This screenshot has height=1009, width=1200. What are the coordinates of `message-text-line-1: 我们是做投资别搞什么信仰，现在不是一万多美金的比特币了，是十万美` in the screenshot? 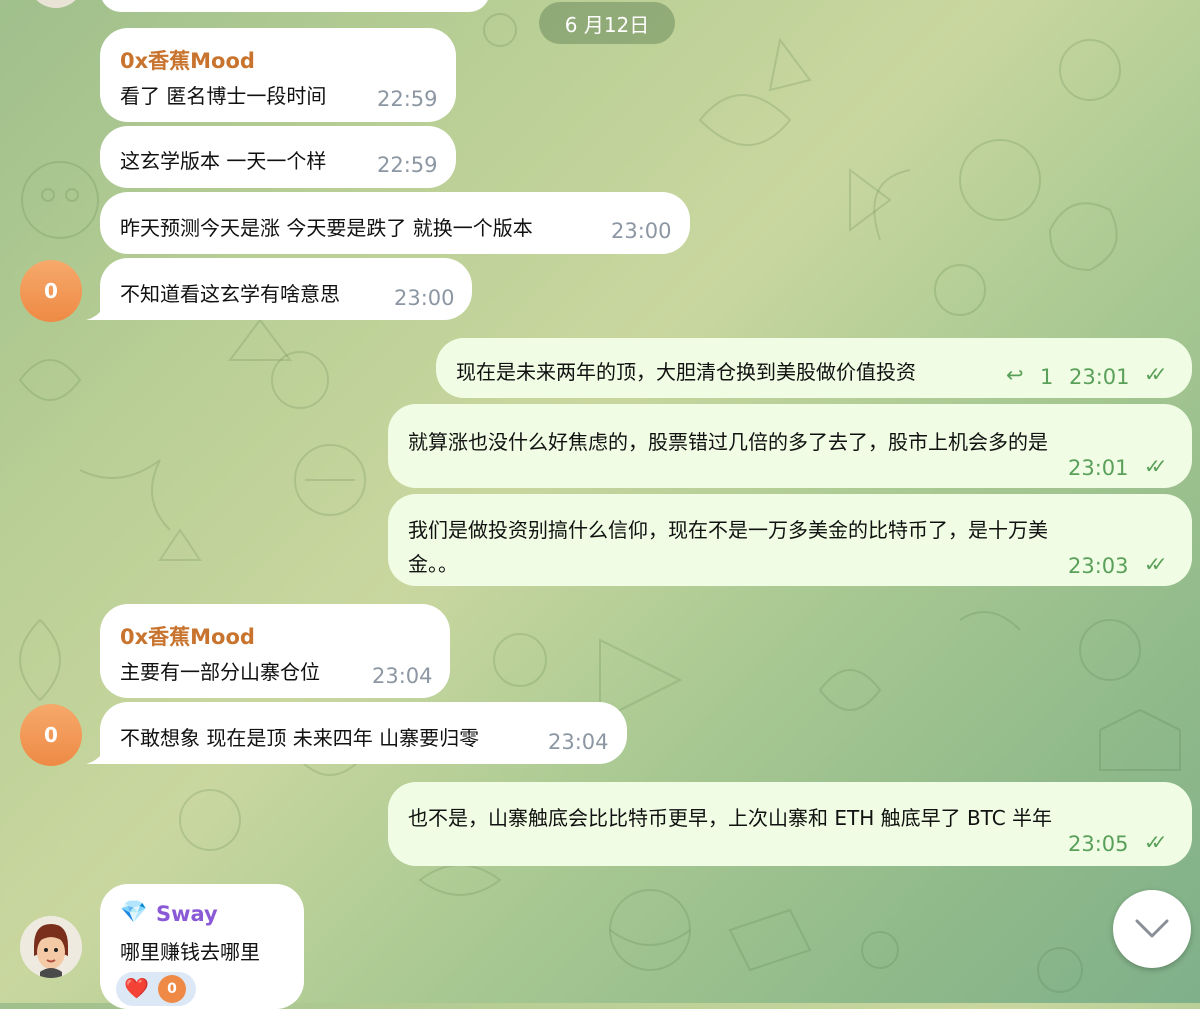 It's located at (728, 530).